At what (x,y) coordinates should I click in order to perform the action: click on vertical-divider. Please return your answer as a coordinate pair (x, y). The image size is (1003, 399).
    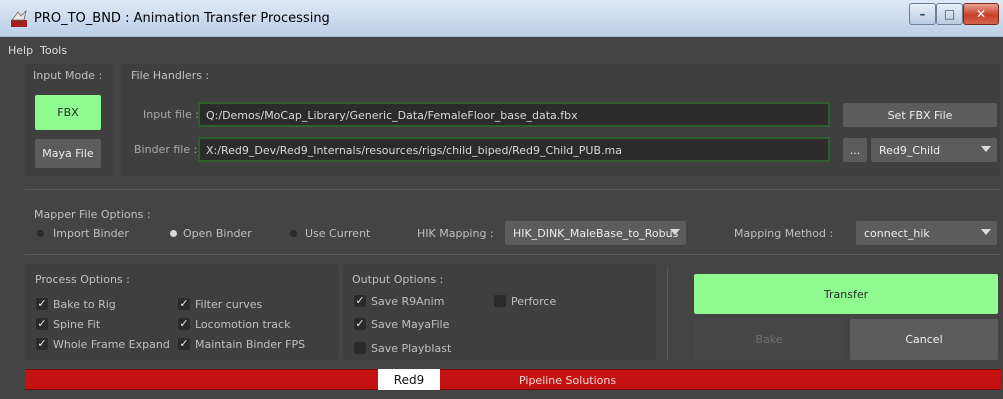
    Looking at the image, I should click on (667, 314).